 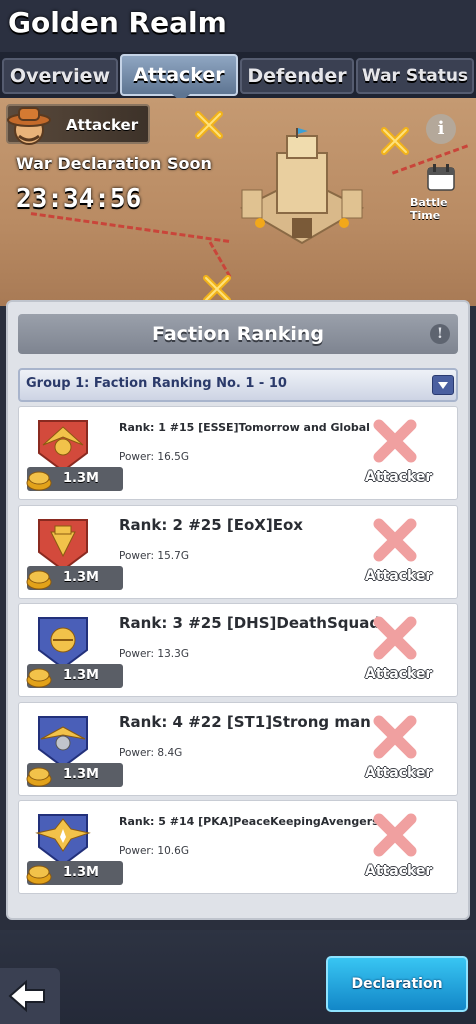 What do you see at coordinates (441, 178) in the screenshot?
I see `calendar-icon` at bounding box center [441, 178].